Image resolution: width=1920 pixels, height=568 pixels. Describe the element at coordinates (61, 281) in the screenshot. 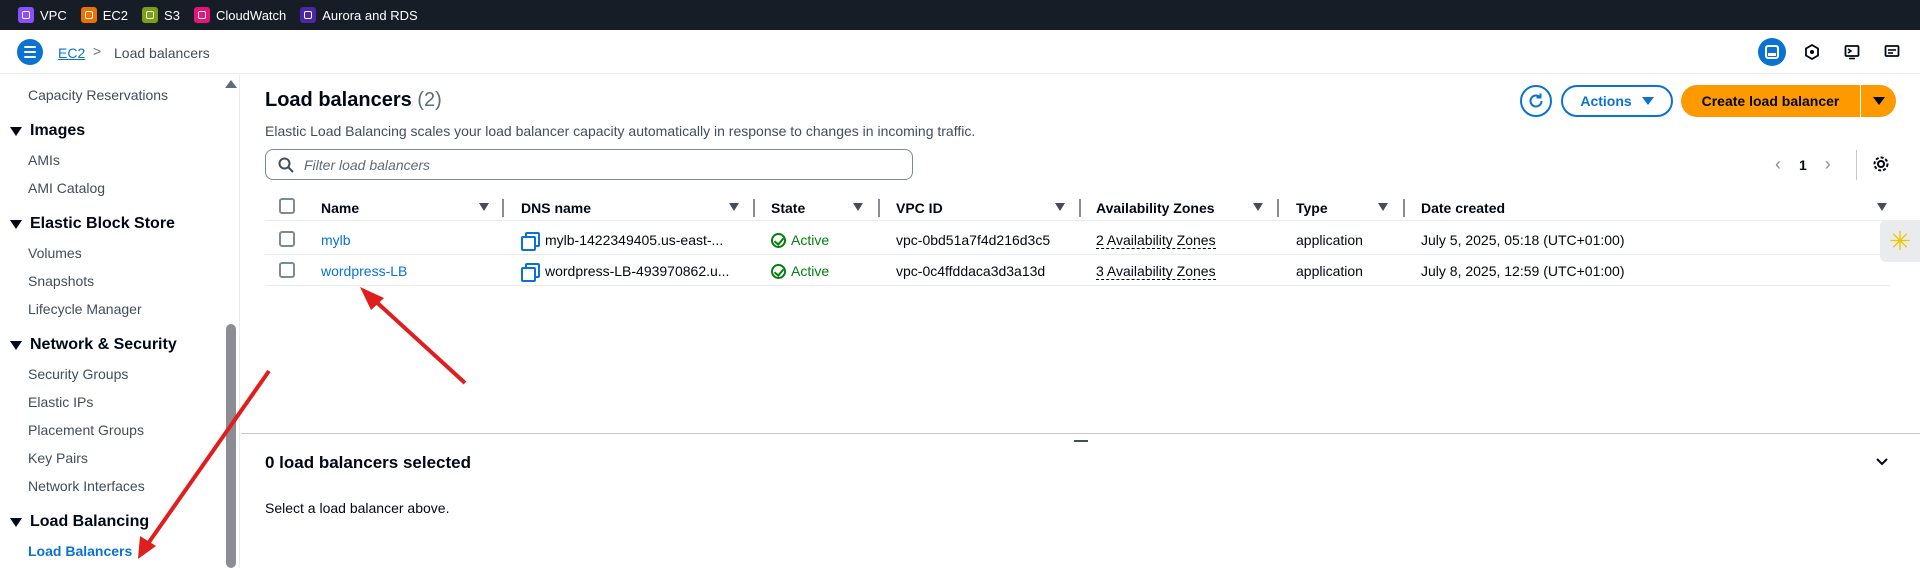

I see `sidebar-item-snapshots: Snapshots` at that location.